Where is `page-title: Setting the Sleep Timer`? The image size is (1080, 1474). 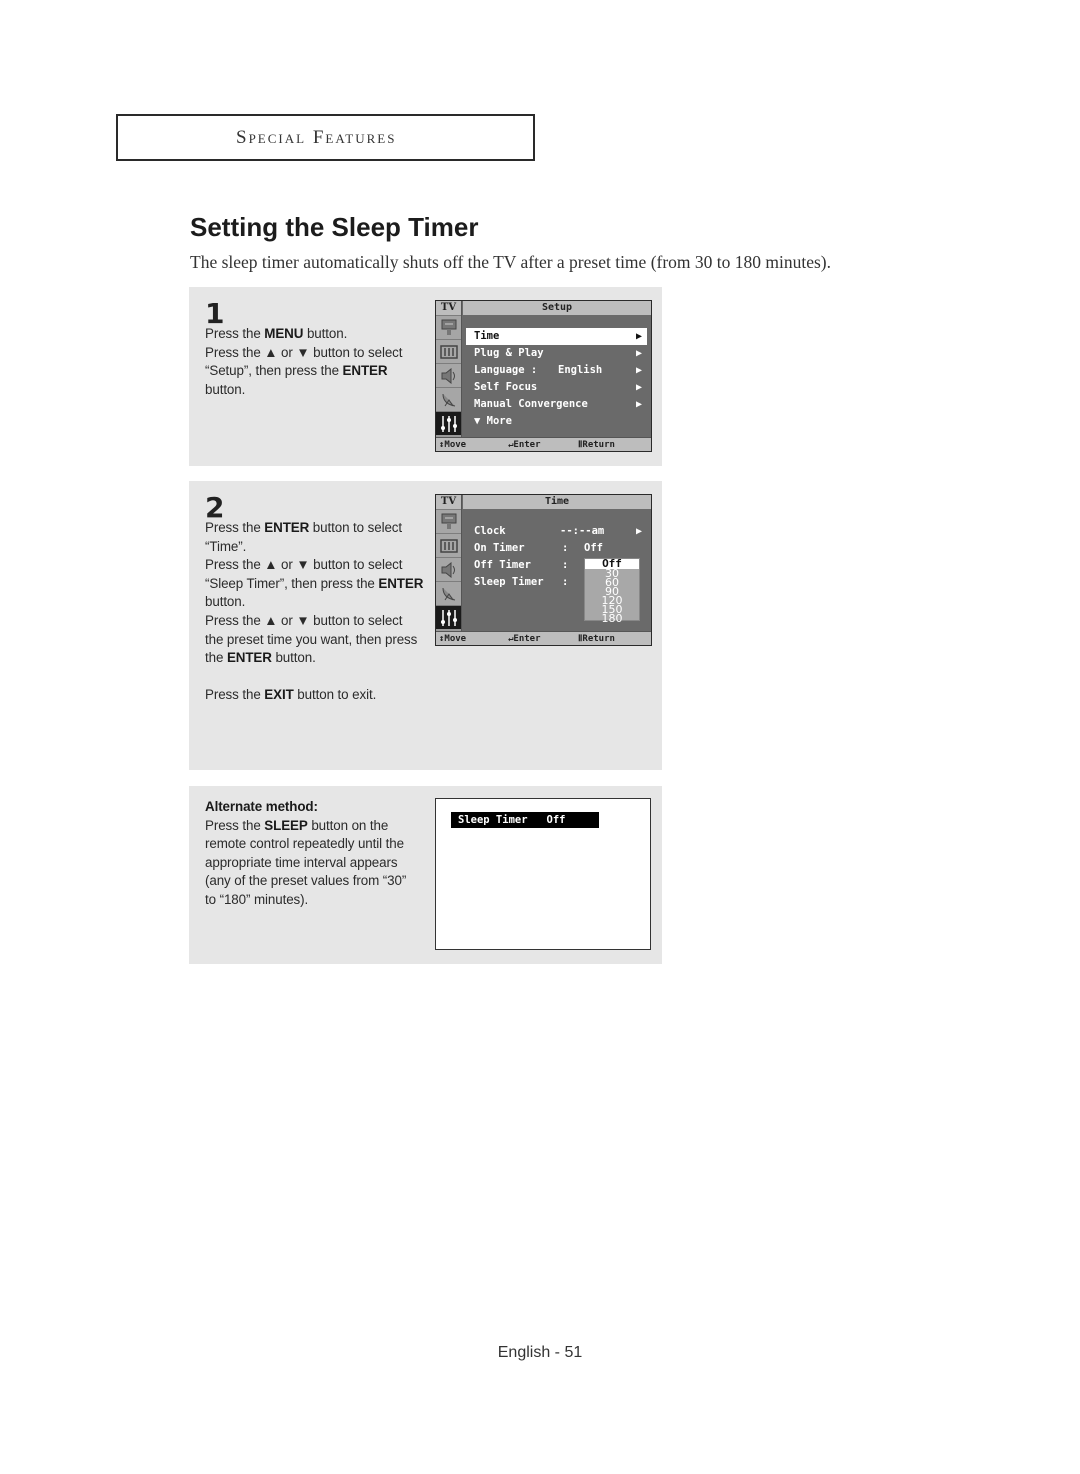
page-title: Setting the Sleep Timer is located at coordinates (334, 227).